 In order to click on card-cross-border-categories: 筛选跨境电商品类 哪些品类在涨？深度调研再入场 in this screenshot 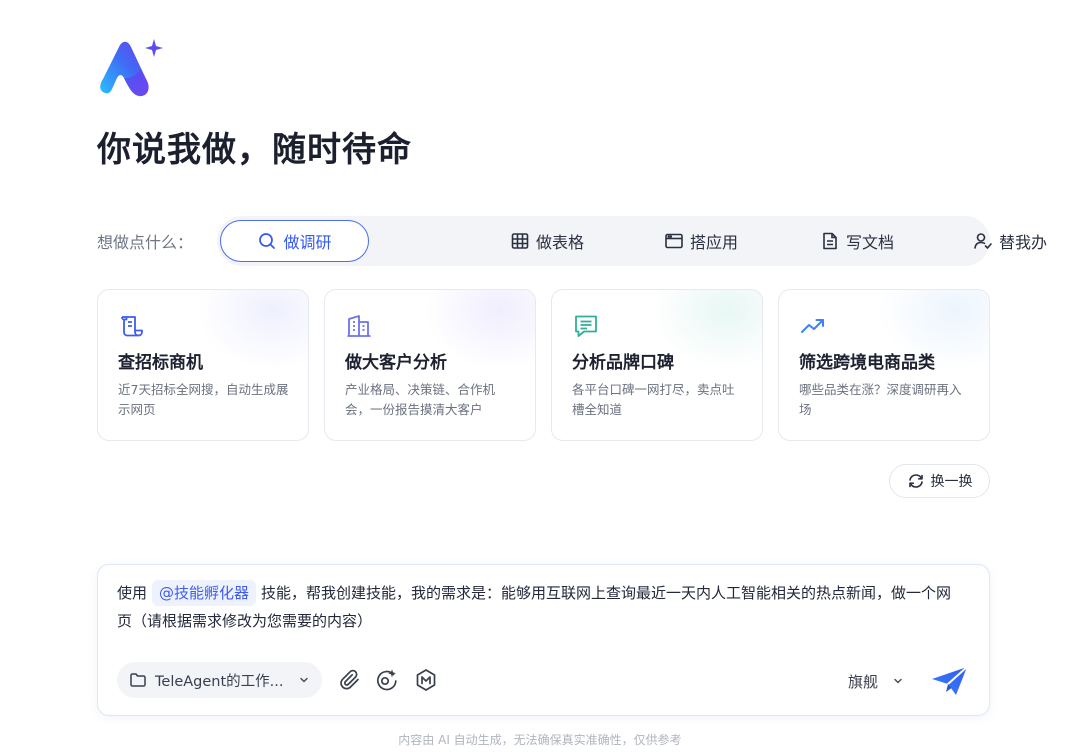, I will do `click(884, 365)`.